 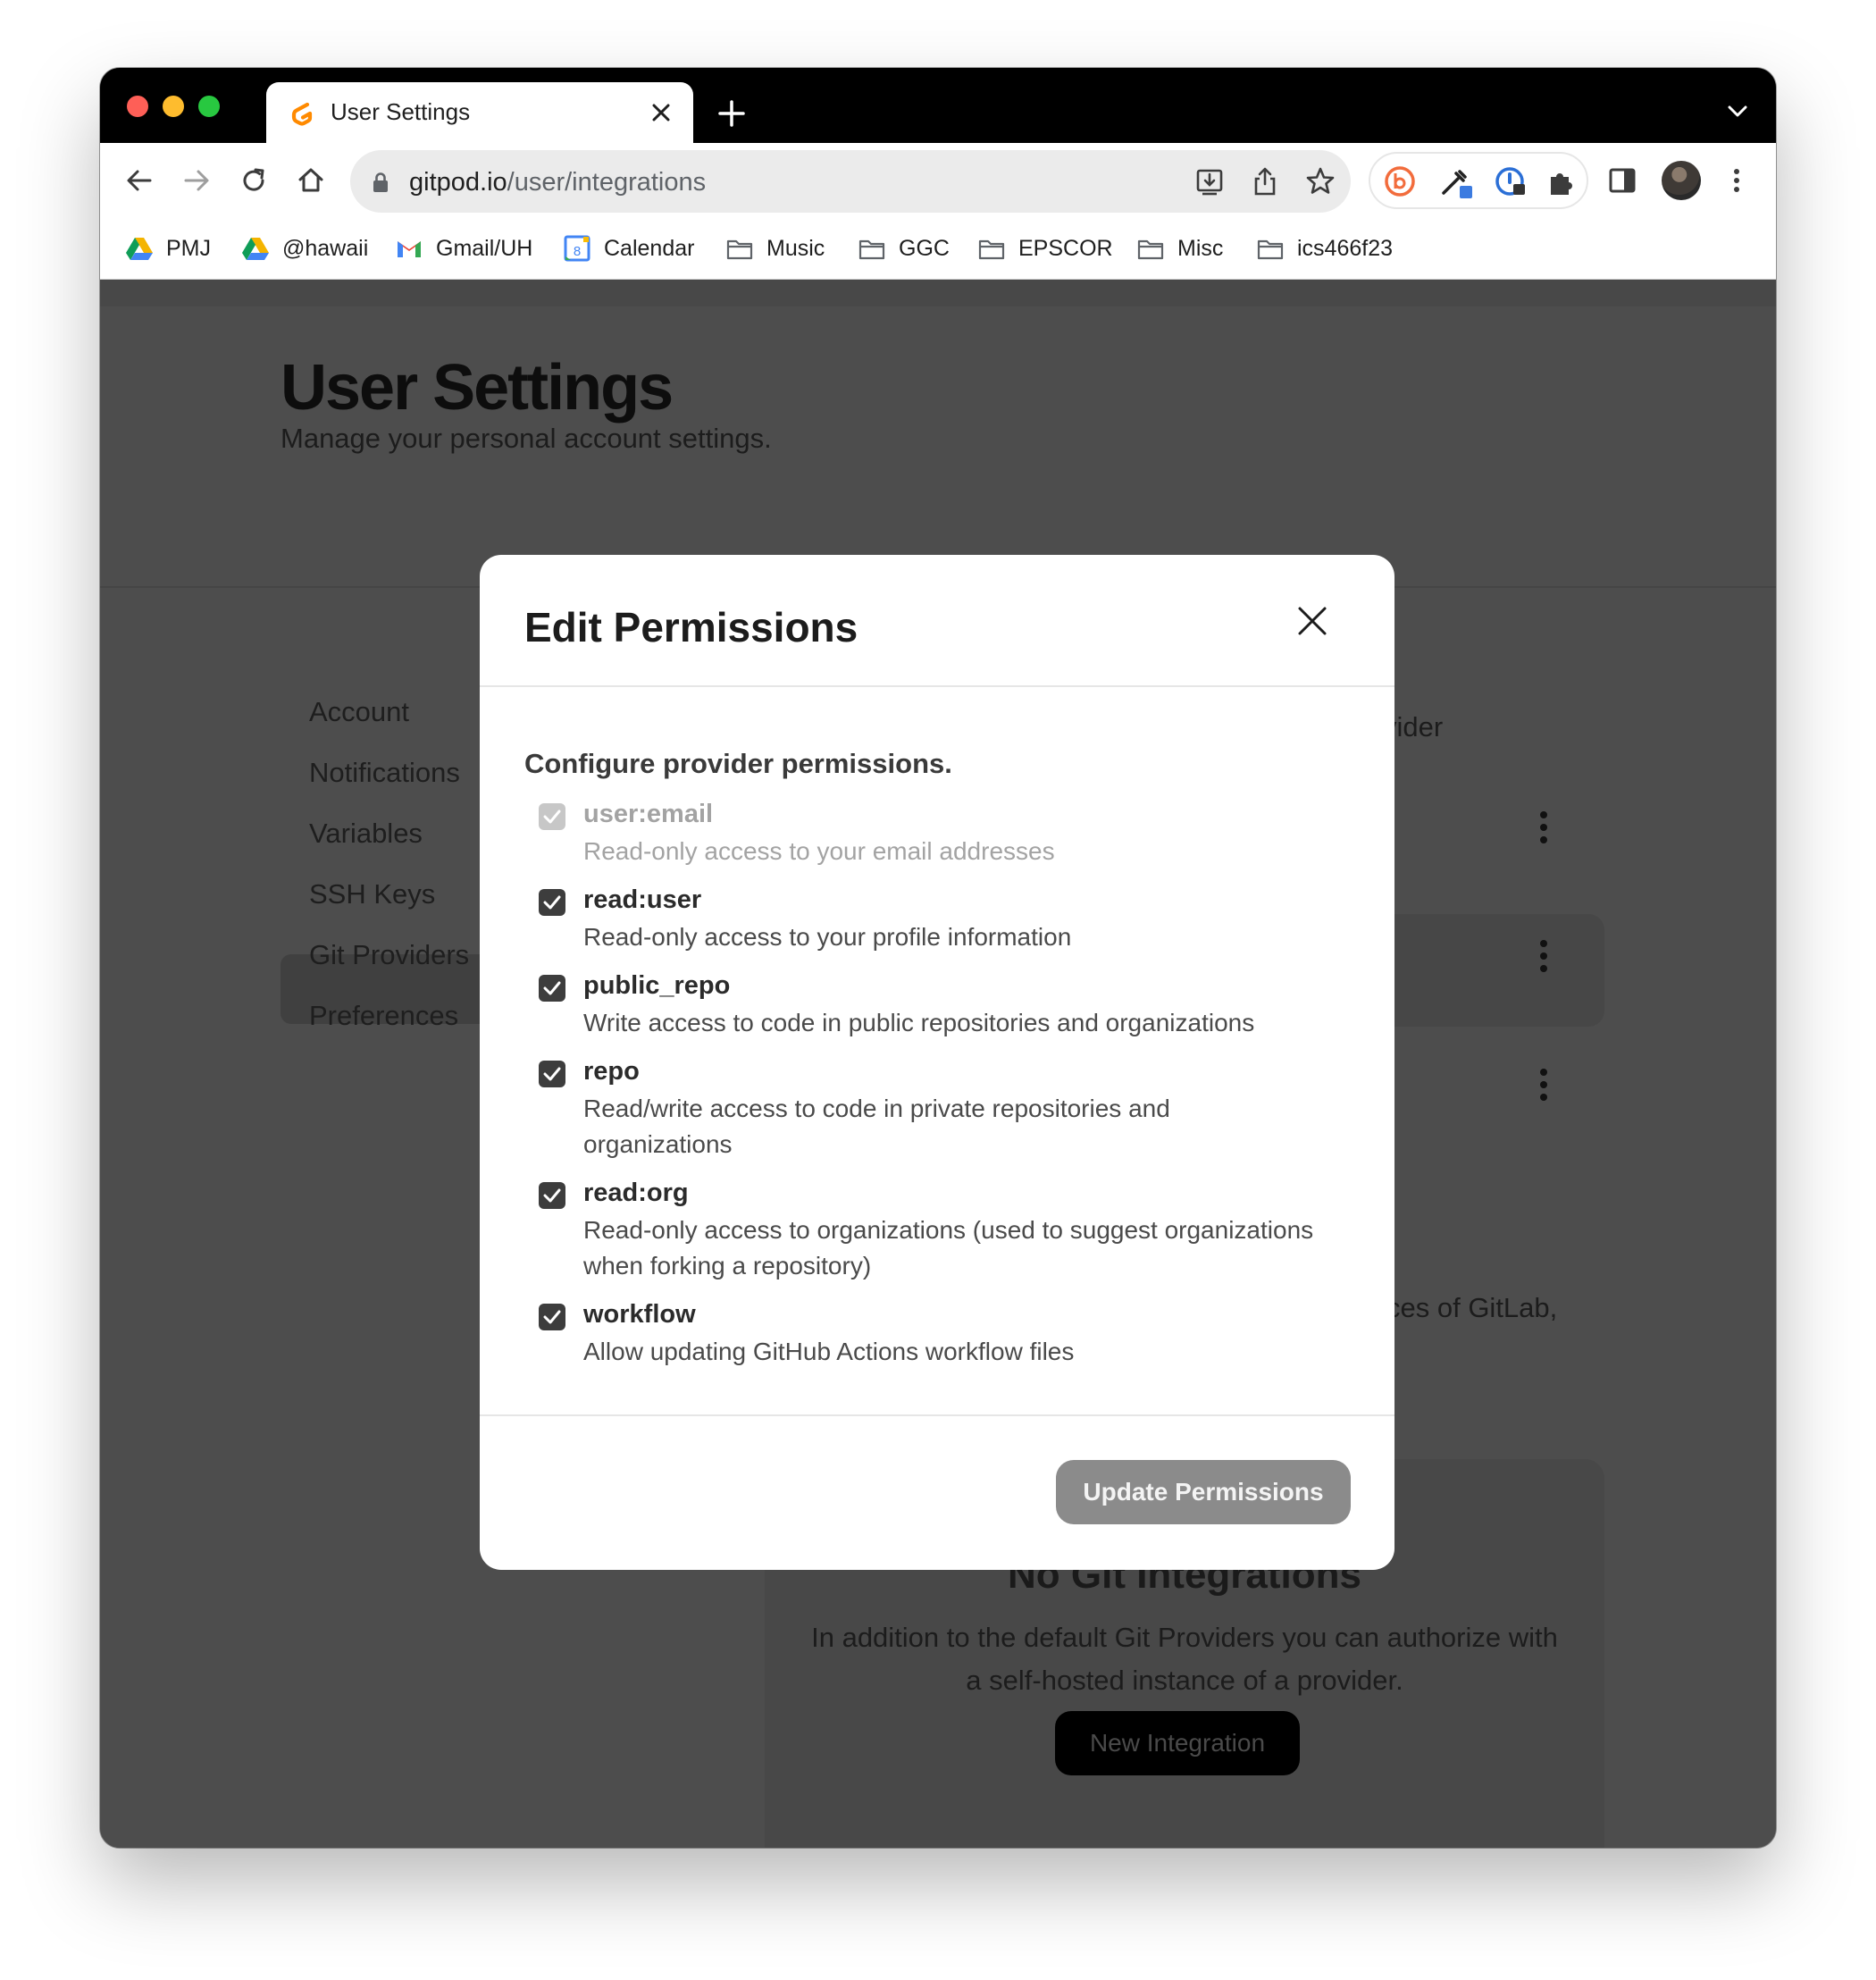 What do you see at coordinates (731, 114) in the screenshot?
I see `new-tab-icon` at bounding box center [731, 114].